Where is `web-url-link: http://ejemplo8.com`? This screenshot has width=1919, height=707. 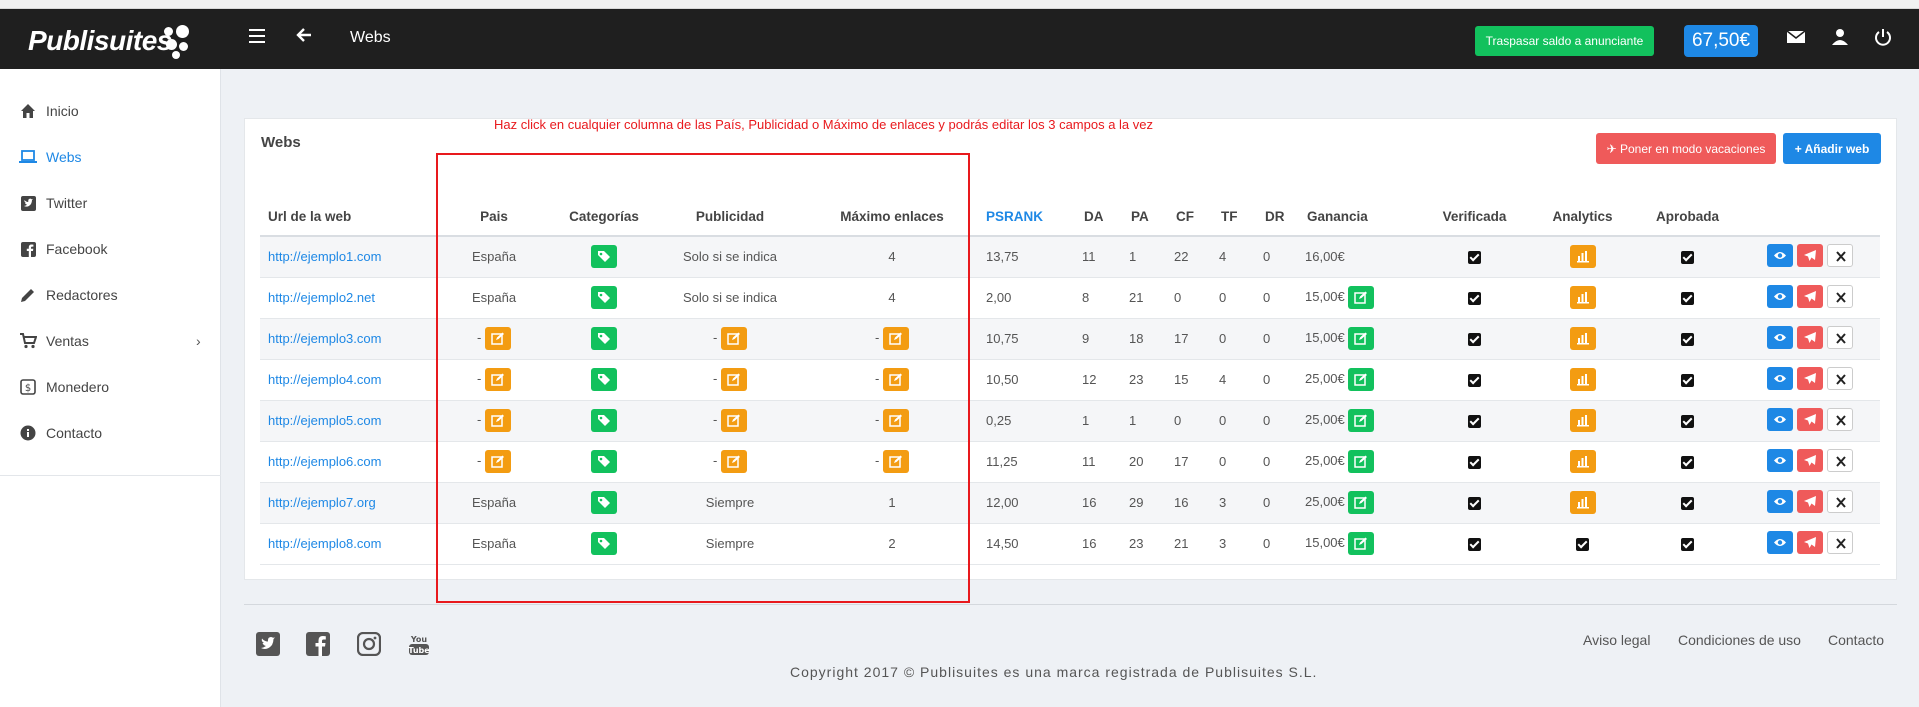 web-url-link: http://ejemplo8.com is located at coordinates (348, 544).